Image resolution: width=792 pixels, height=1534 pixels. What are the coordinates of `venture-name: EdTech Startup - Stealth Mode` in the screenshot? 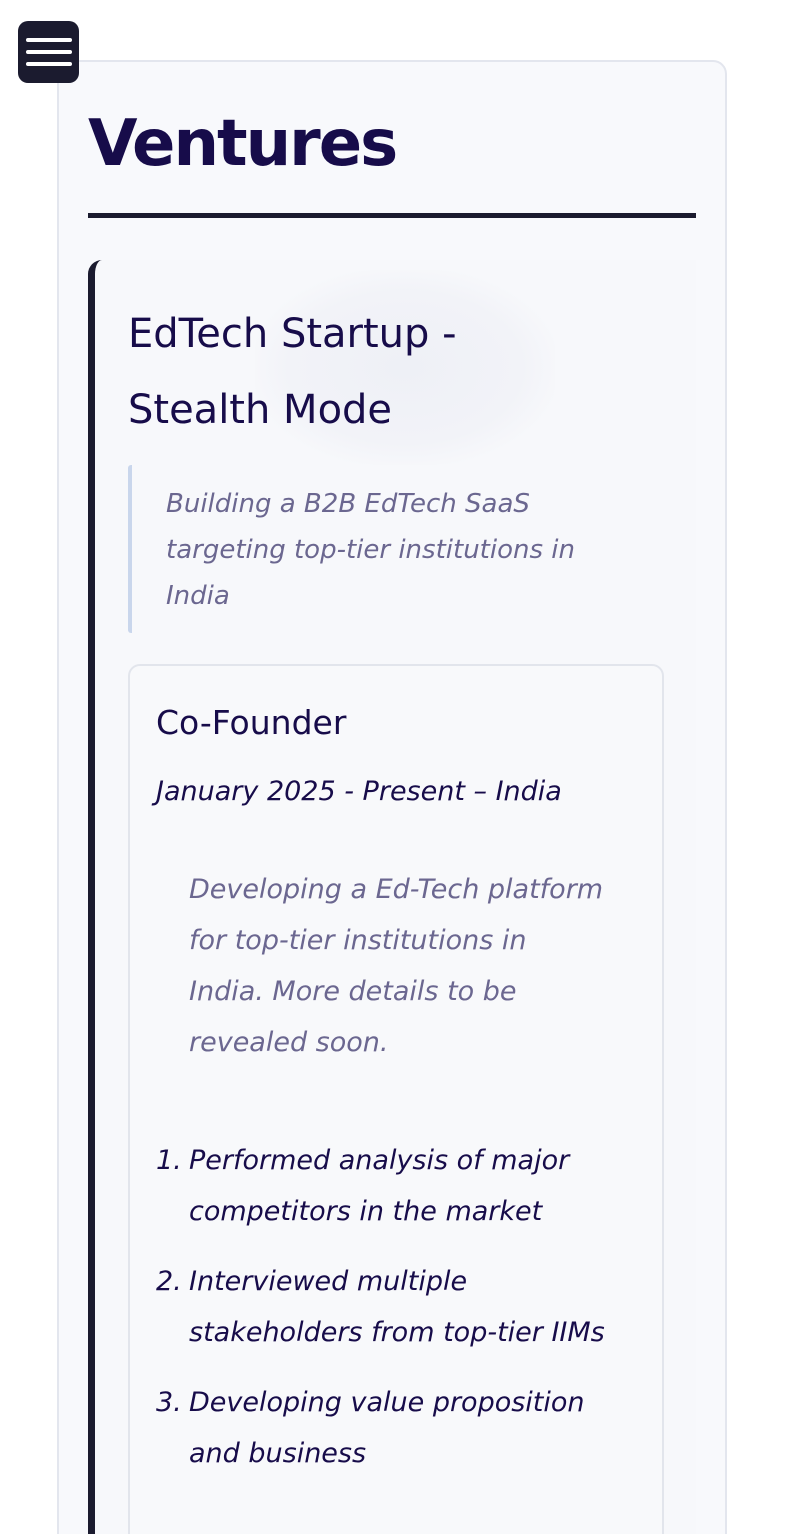 It's located at (292, 372).